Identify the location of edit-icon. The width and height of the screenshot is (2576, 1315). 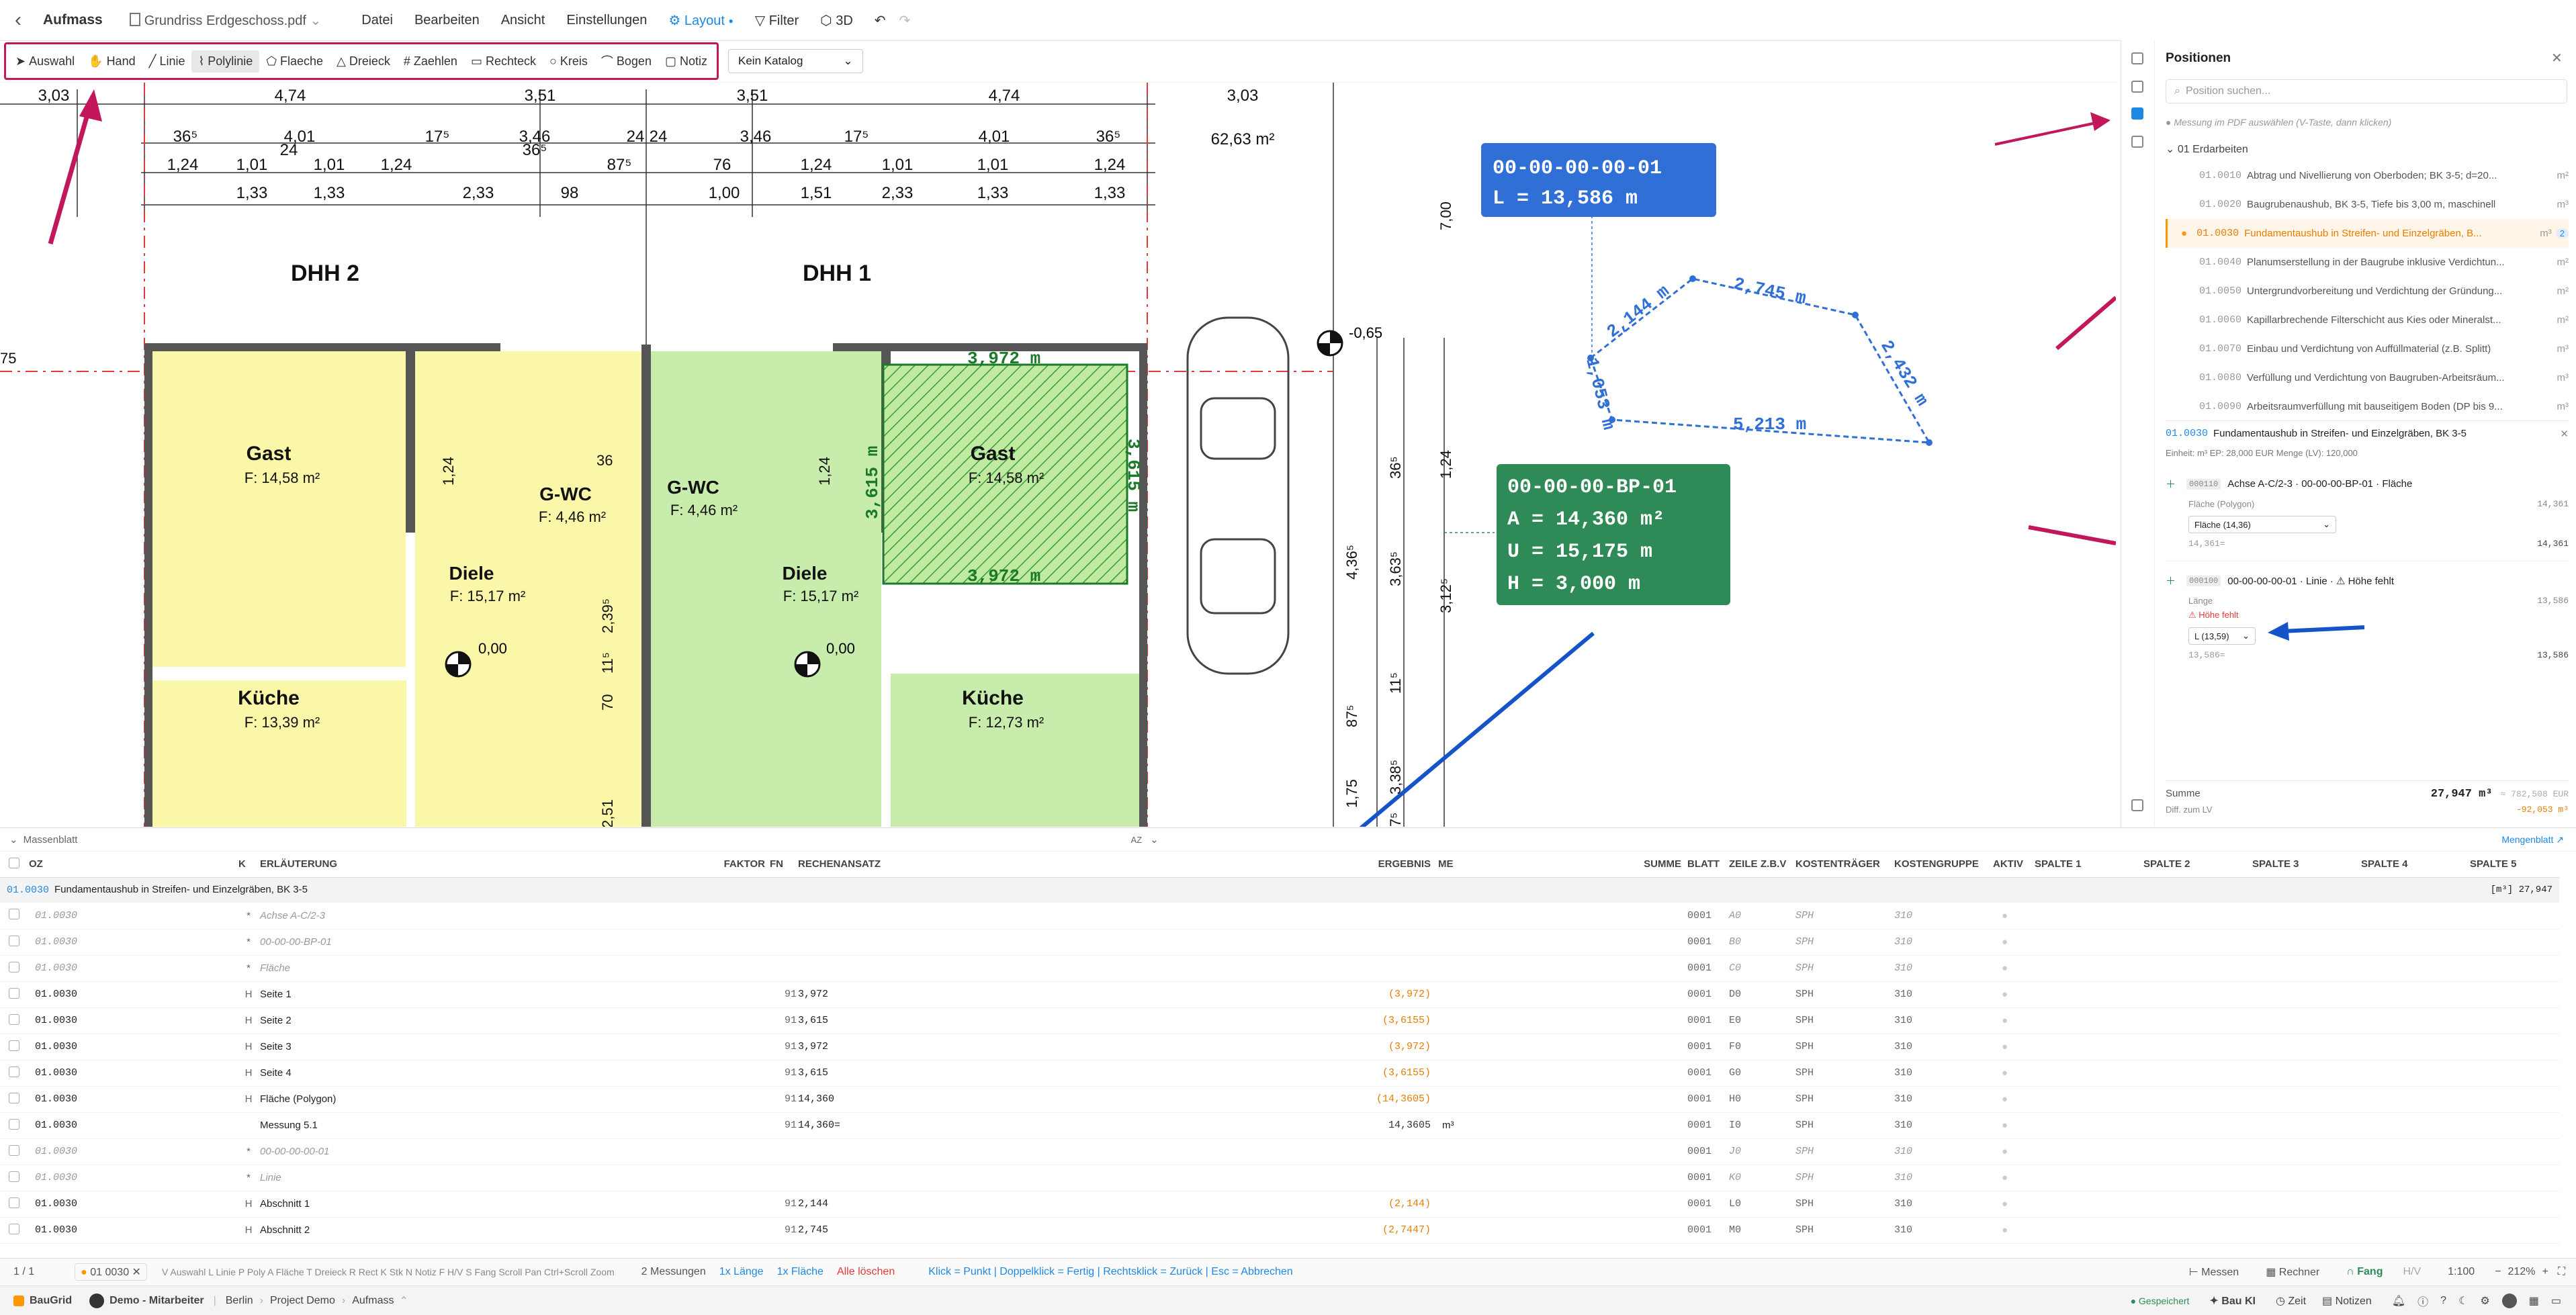
(2137, 58).